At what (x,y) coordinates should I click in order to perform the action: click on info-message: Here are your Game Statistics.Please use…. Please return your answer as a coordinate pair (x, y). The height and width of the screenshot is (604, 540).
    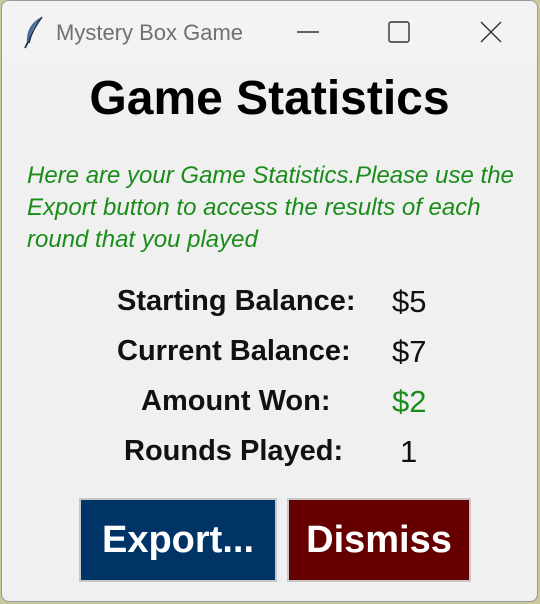
    Looking at the image, I should click on (270, 207).